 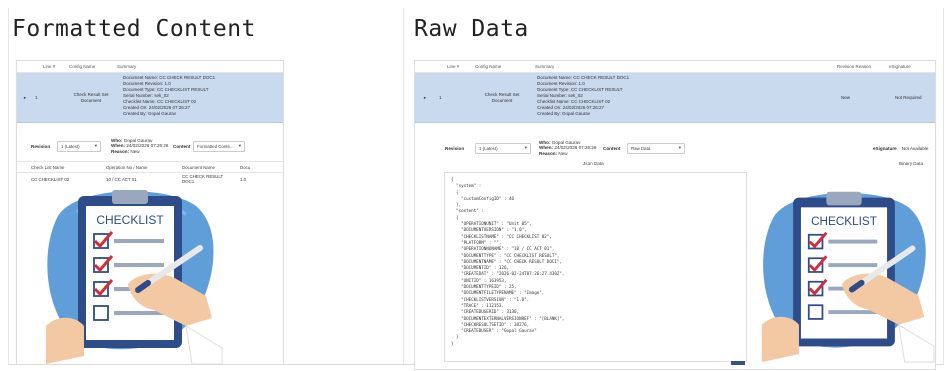 What do you see at coordinates (196, 167) in the screenshot?
I see `subcol-document: Document Name` at bounding box center [196, 167].